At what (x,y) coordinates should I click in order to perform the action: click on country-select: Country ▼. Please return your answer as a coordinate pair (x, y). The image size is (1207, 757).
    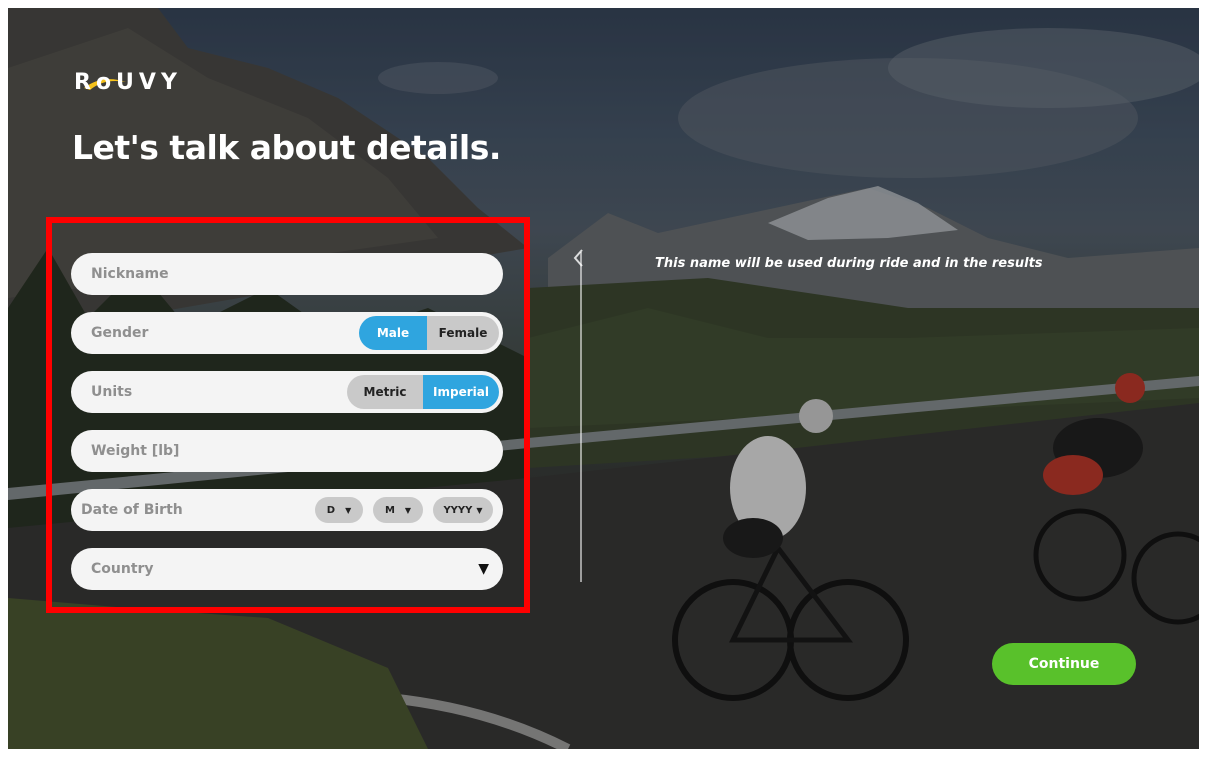
    Looking at the image, I should click on (287, 569).